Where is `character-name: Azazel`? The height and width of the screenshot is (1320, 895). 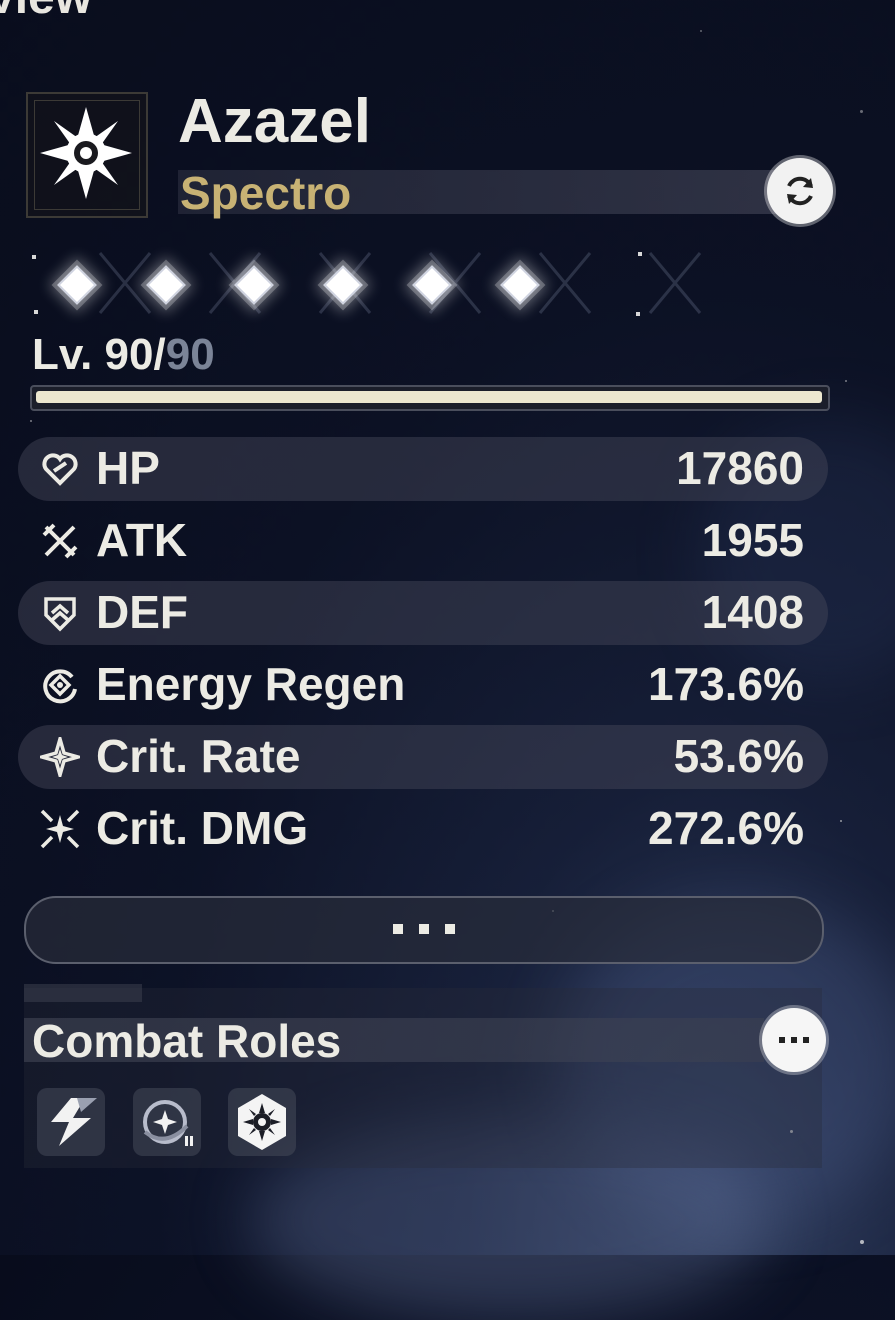 character-name: Azazel is located at coordinates (274, 121).